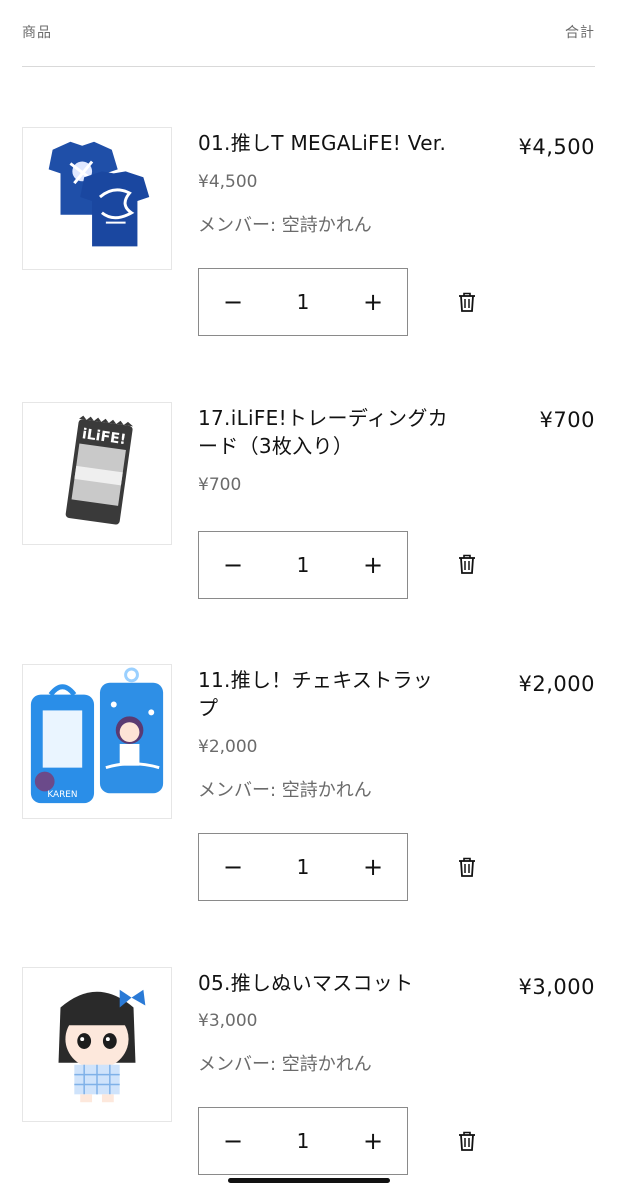 Image resolution: width=617 pixels, height=1199 pixels. I want to click on item-unit-price: ¥4,500, so click(228, 182).